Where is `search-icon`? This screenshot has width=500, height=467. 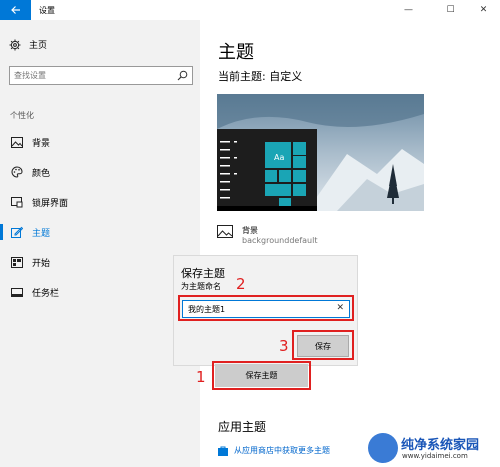 search-icon is located at coordinates (182, 75).